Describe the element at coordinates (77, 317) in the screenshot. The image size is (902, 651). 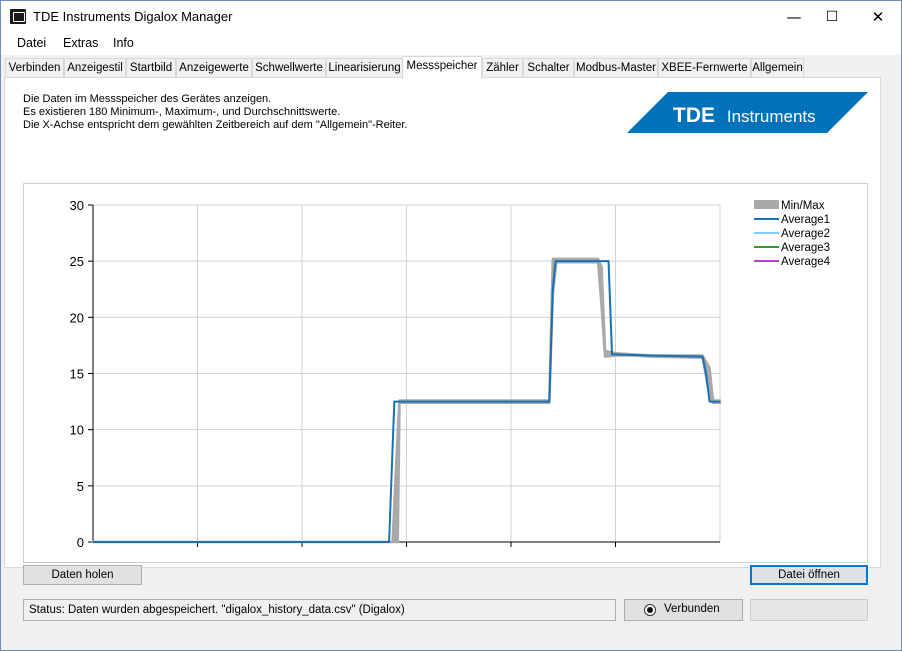
I see `y-tick-label: 20` at that location.